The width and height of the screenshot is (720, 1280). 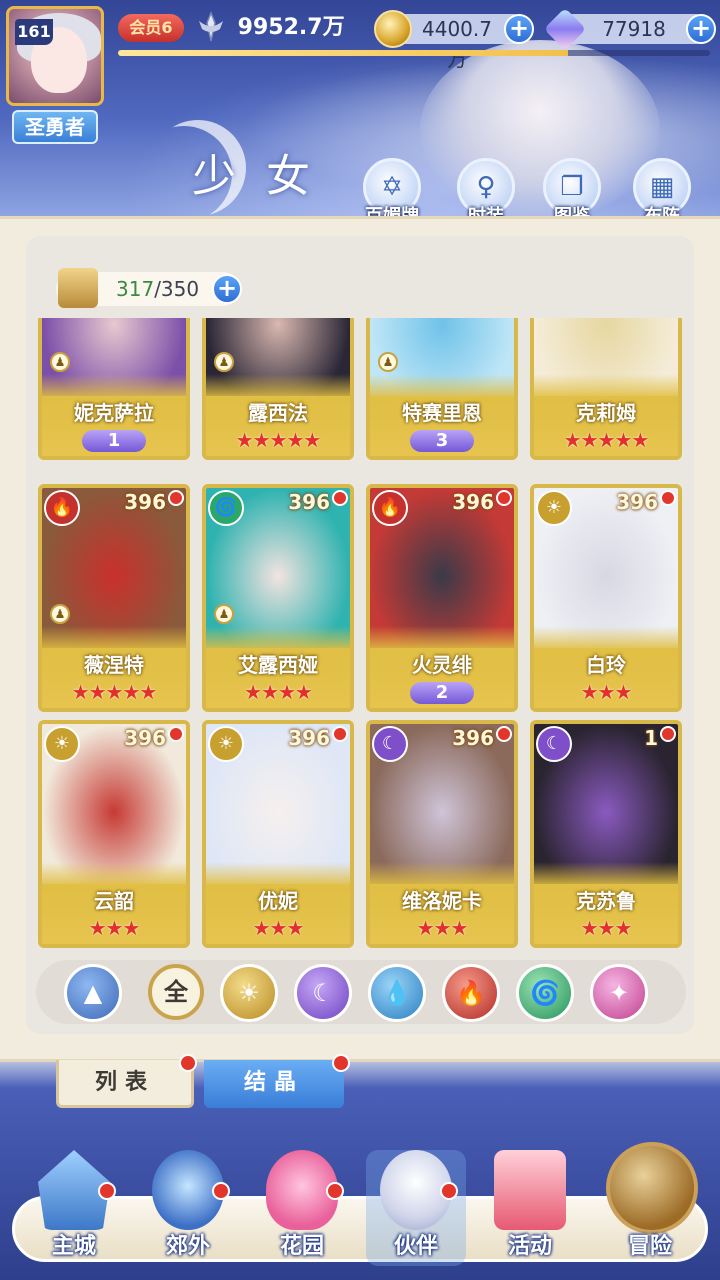 What do you see at coordinates (302, 1208) in the screenshot?
I see `nav-item-3: 花园` at bounding box center [302, 1208].